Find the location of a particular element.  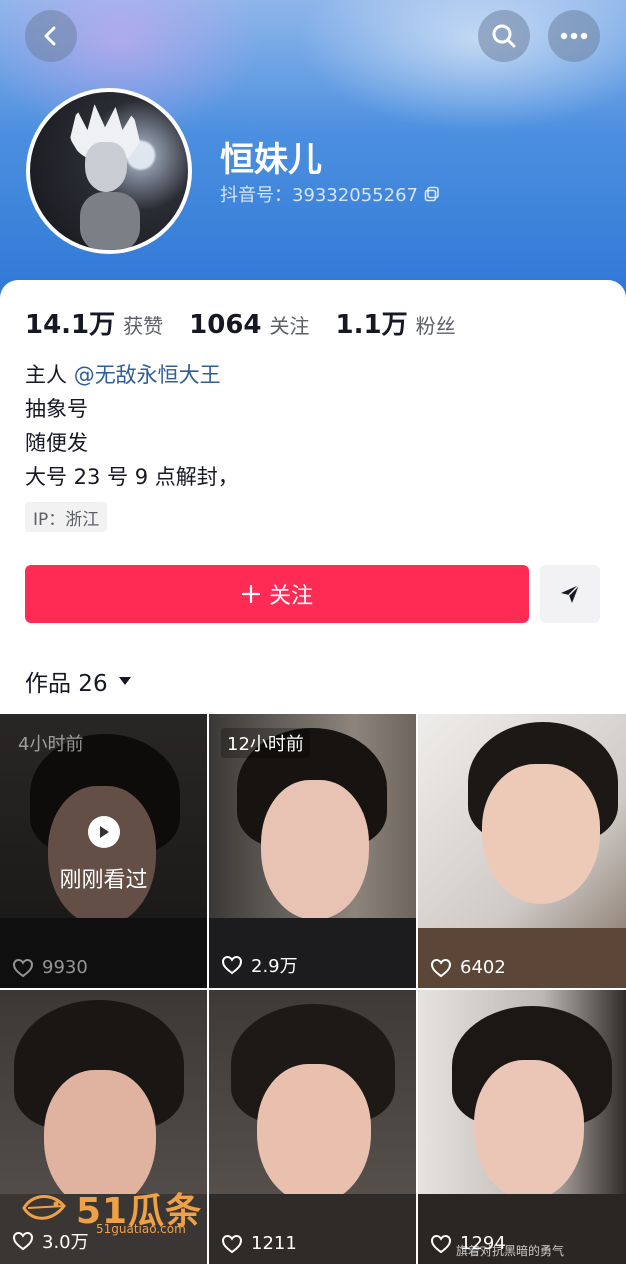

account-id-row: 抖音号：39332055267 is located at coordinates (330, 194).